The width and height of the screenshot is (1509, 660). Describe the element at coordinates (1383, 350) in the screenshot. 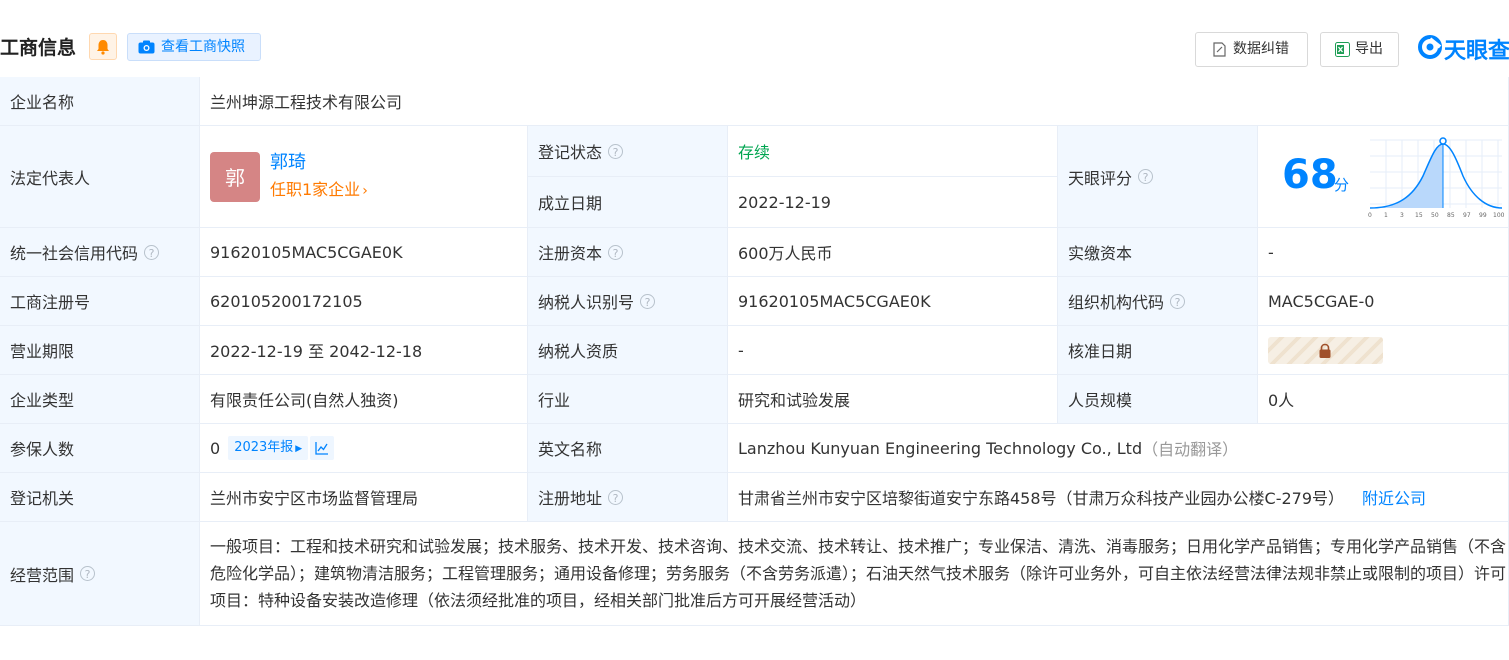

I see `approve-date-cell` at that location.